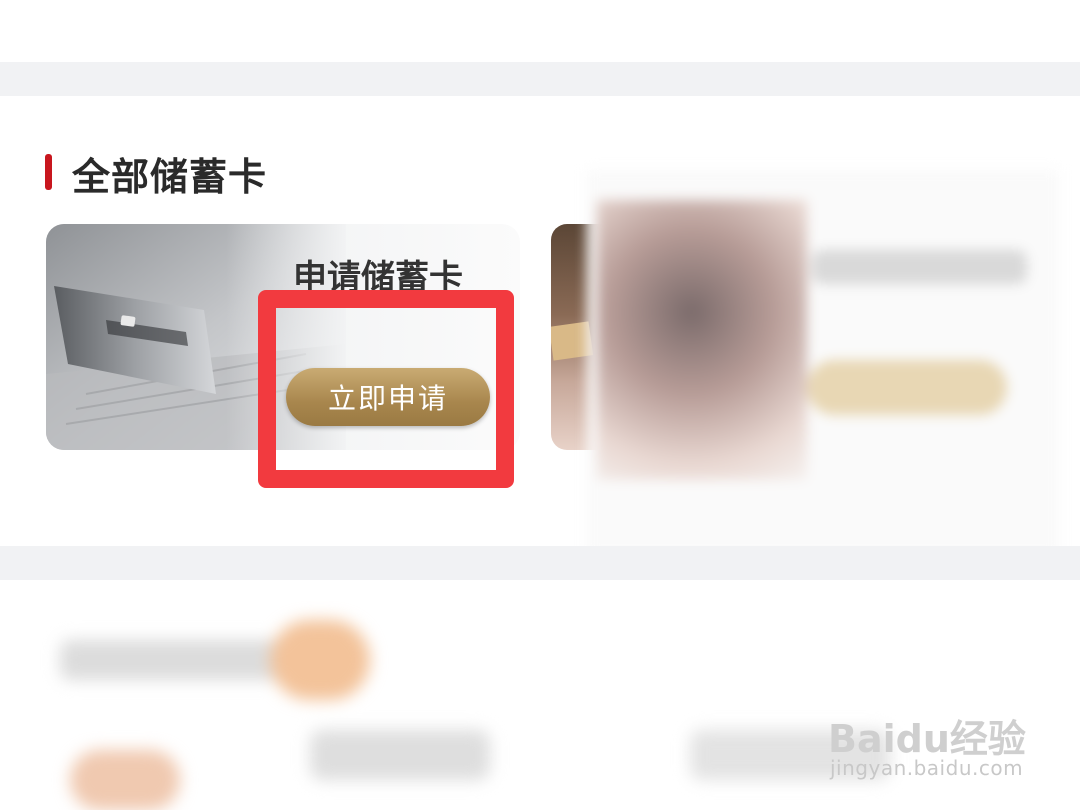  Describe the element at coordinates (540, 79) in the screenshot. I see `section-divider` at that location.